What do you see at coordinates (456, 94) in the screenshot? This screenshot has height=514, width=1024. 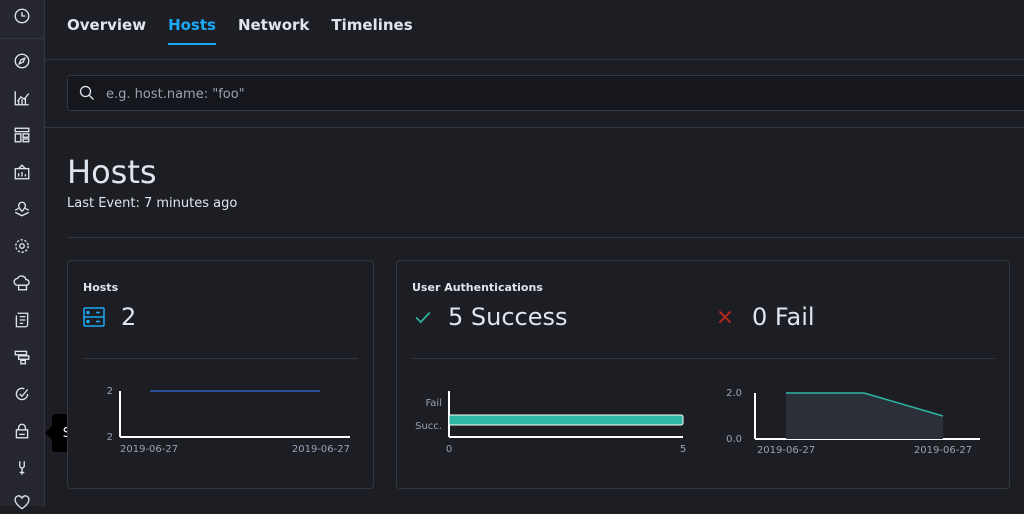 I see `search-input` at bounding box center [456, 94].